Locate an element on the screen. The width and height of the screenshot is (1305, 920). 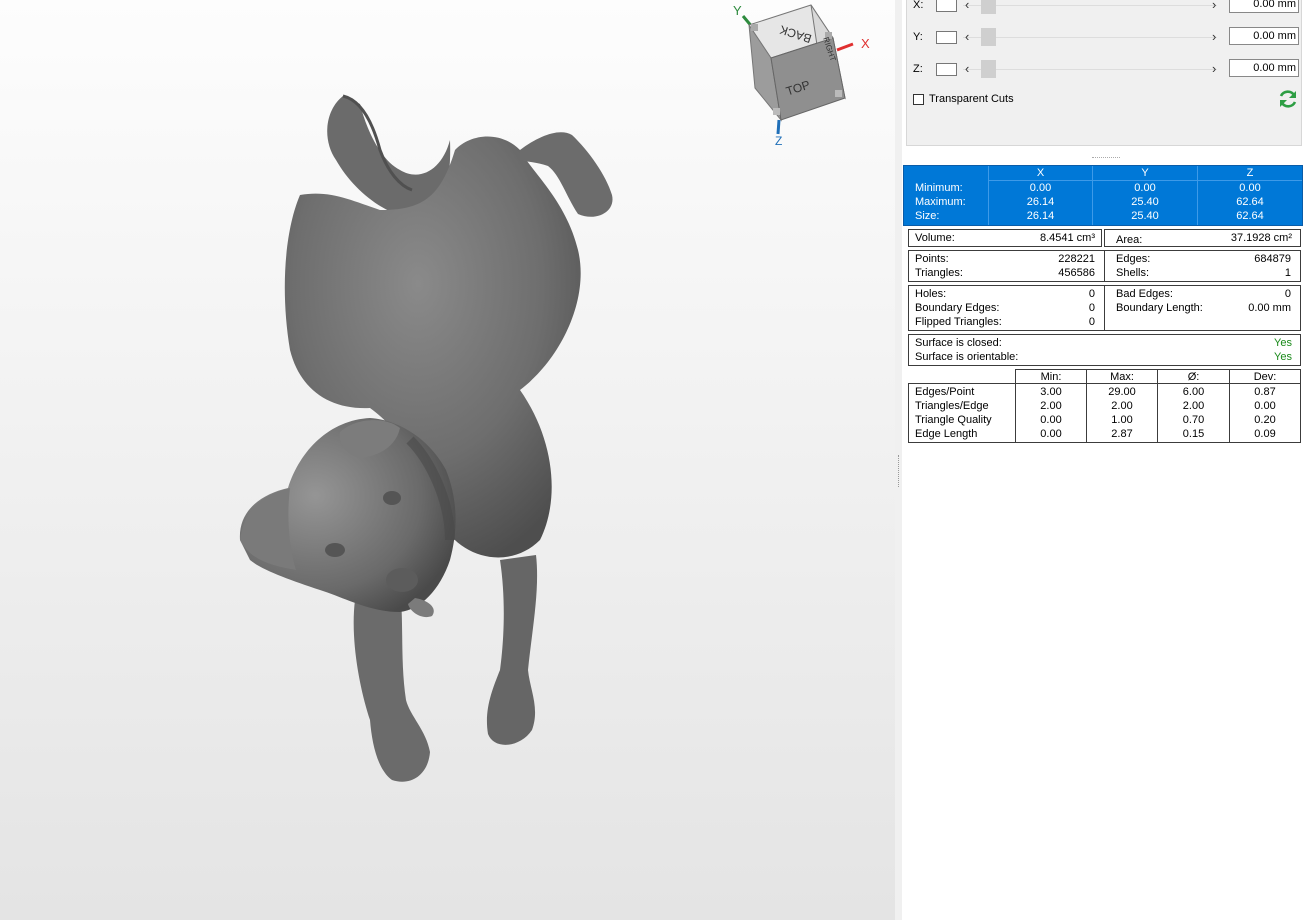
z-axis-label: Z is located at coordinates (779, 141).